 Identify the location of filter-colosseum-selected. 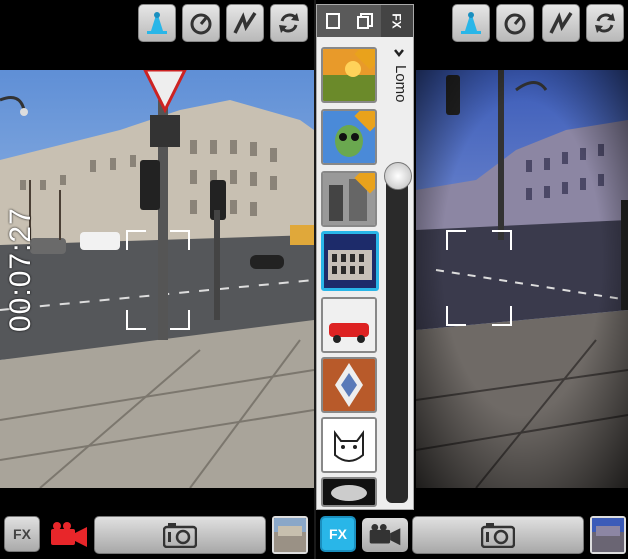
(350, 261).